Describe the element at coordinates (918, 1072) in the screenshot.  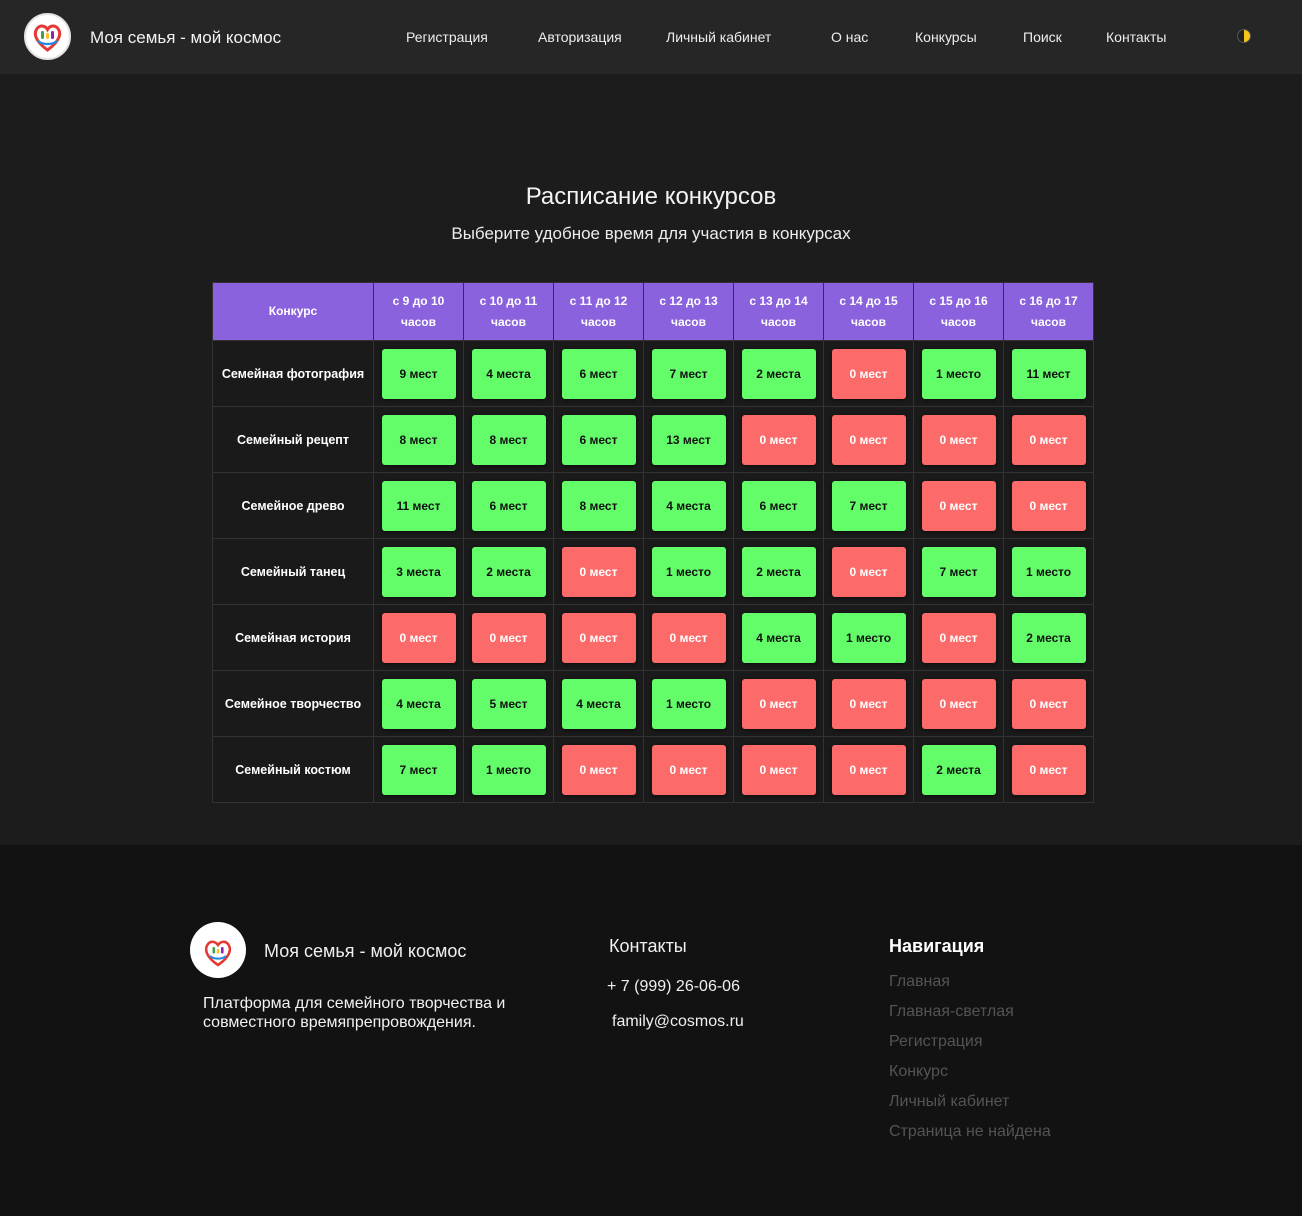
I see `footer-nav-contest: Конкурс` at that location.